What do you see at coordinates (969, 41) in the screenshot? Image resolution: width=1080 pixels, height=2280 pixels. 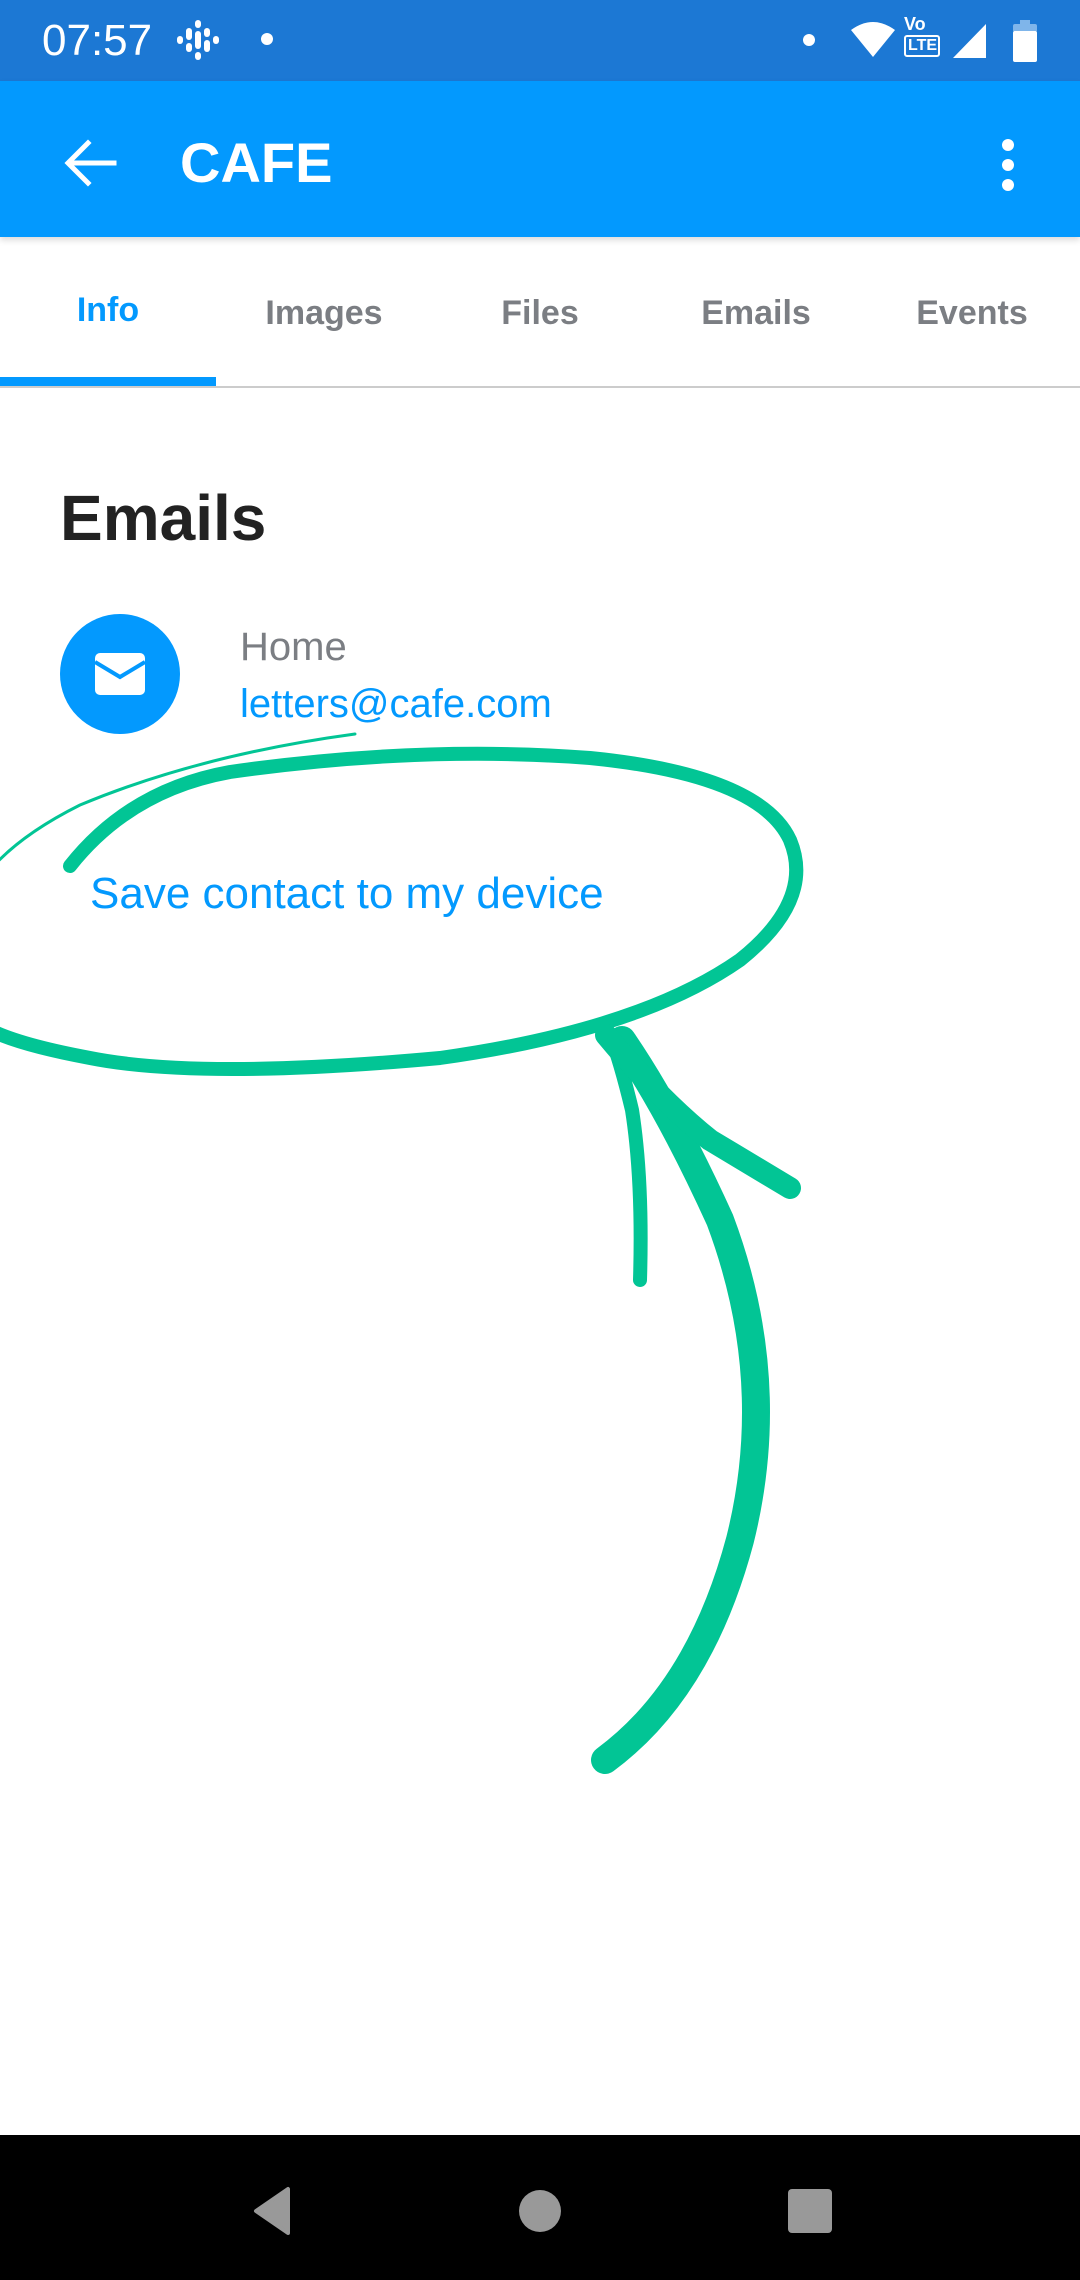 I see `cellular-signal-icon` at bounding box center [969, 41].